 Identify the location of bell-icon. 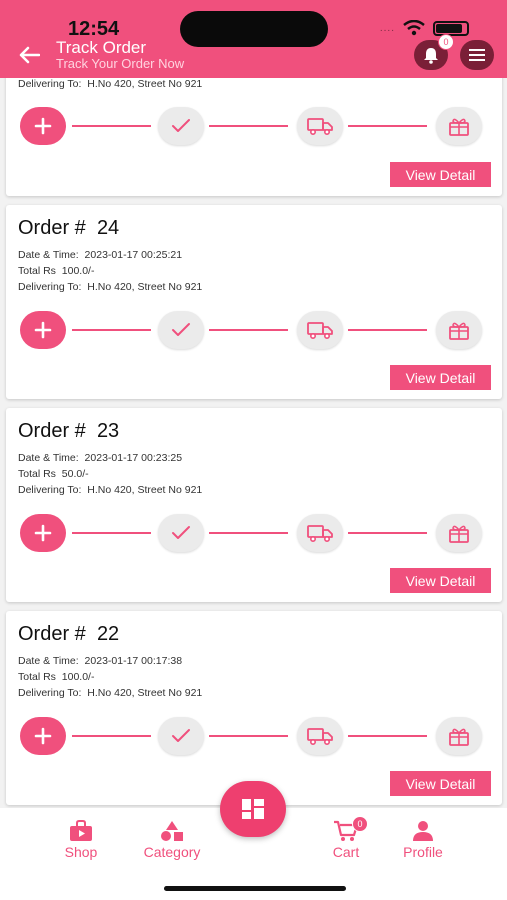
(431, 56).